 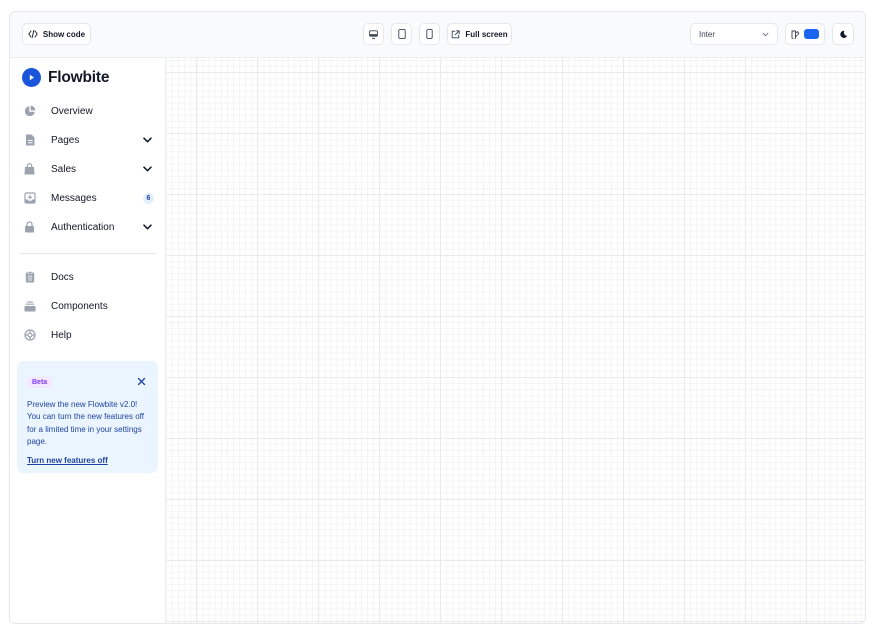 I want to click on sidebar-item-pages: Pages, so click(x=87, y=140).